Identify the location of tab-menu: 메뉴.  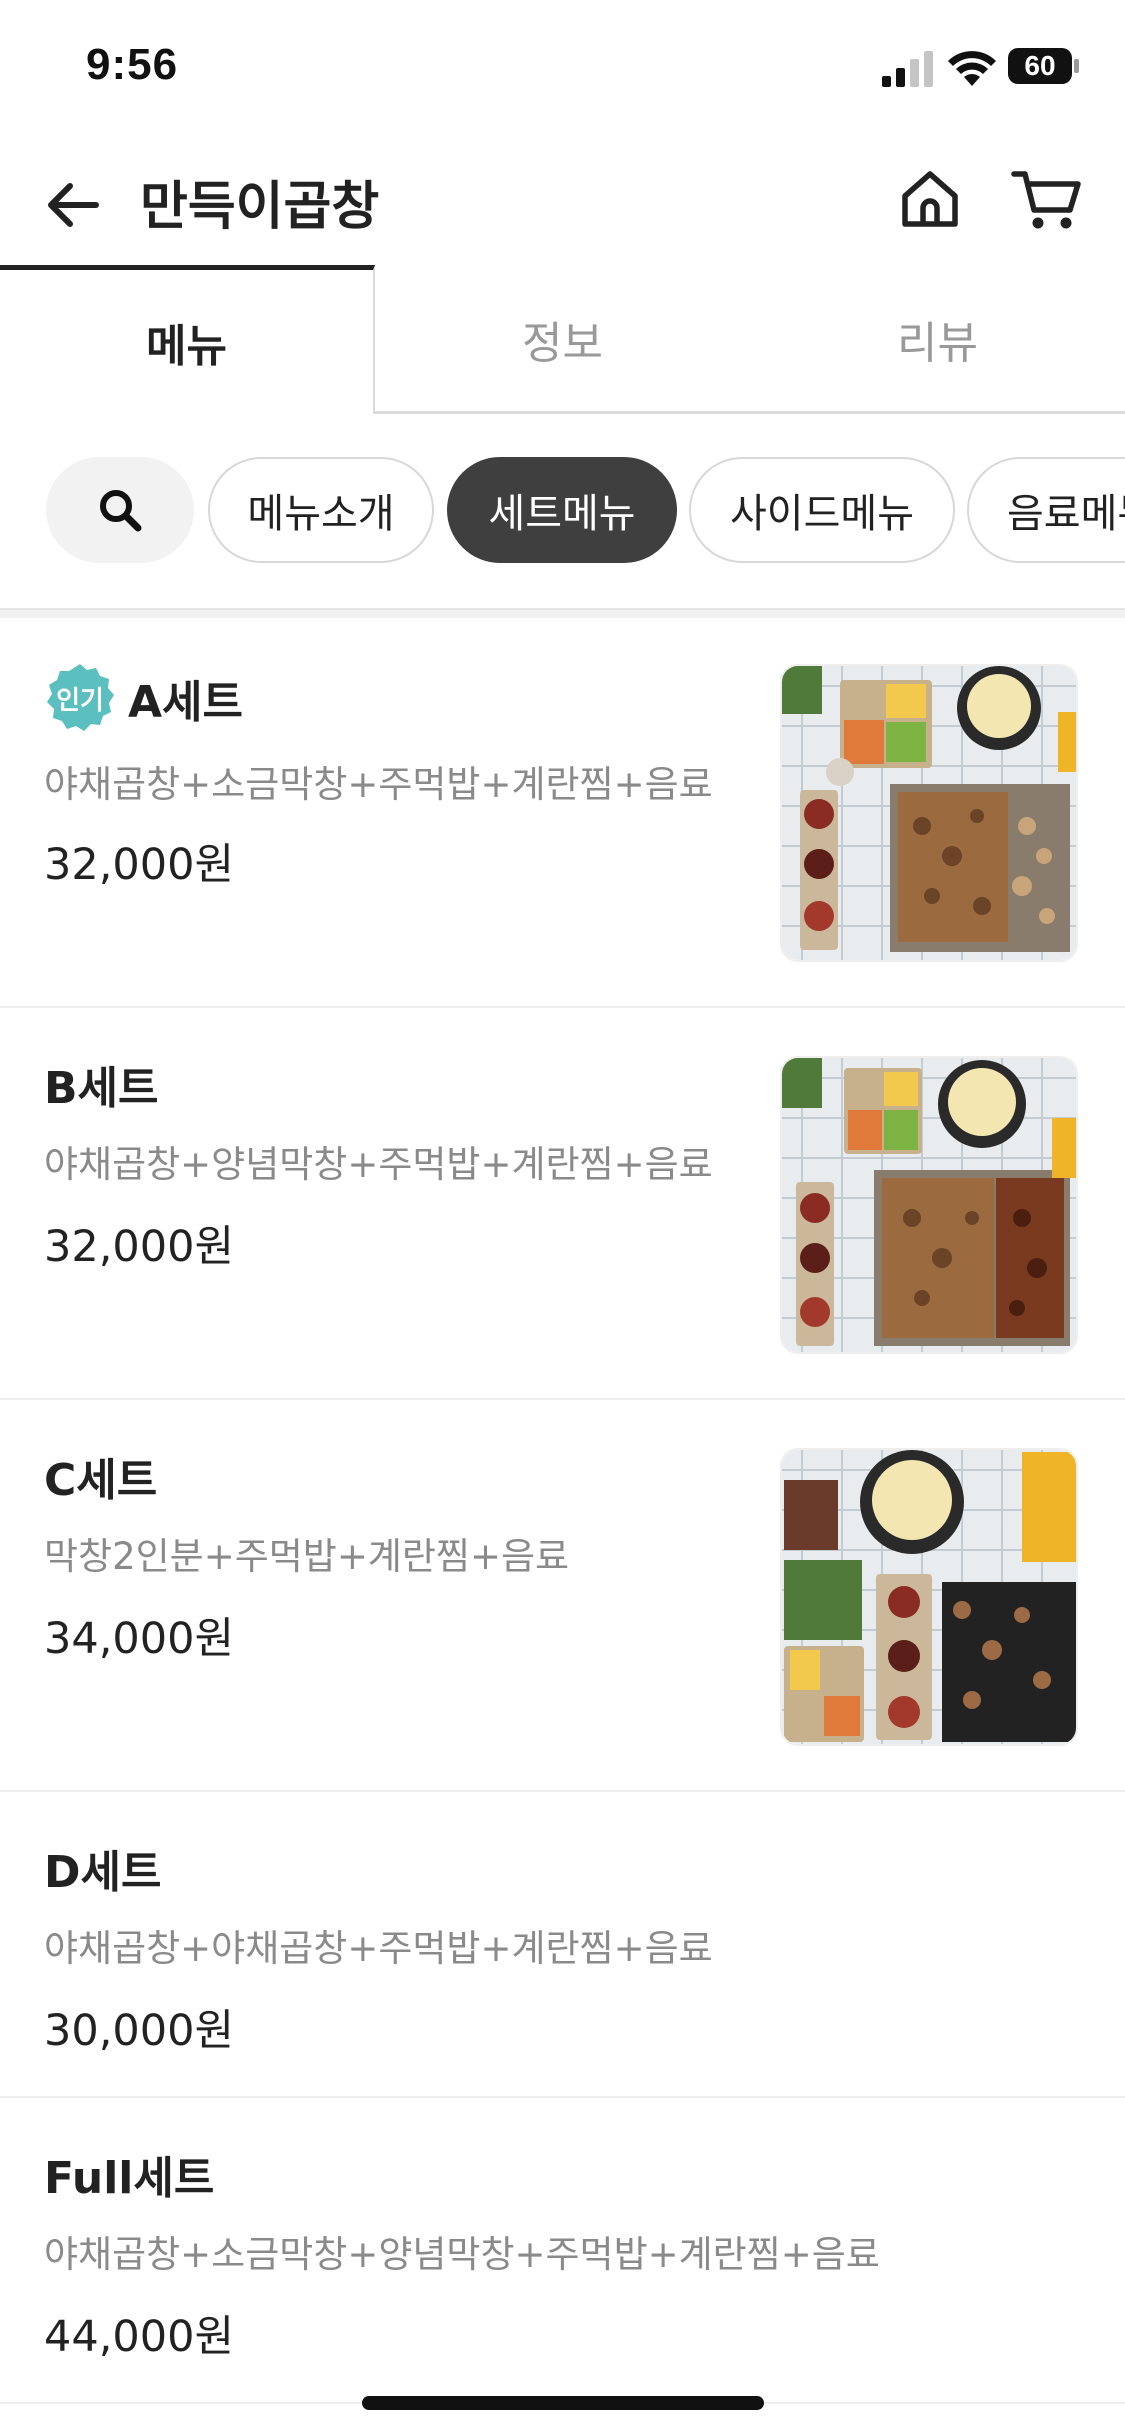
(187, 339).